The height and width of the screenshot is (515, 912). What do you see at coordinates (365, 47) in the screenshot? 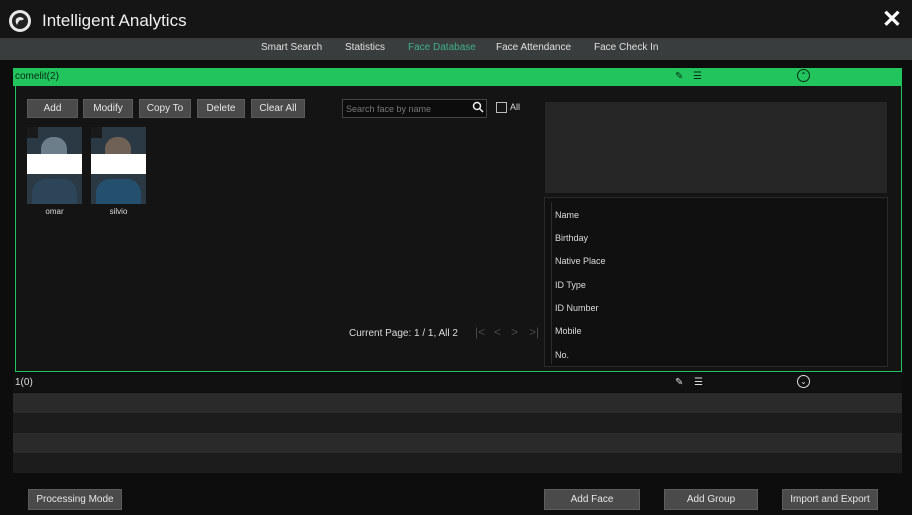
I see `tab-statistics: Statistics` at bounding box center [365, 47].